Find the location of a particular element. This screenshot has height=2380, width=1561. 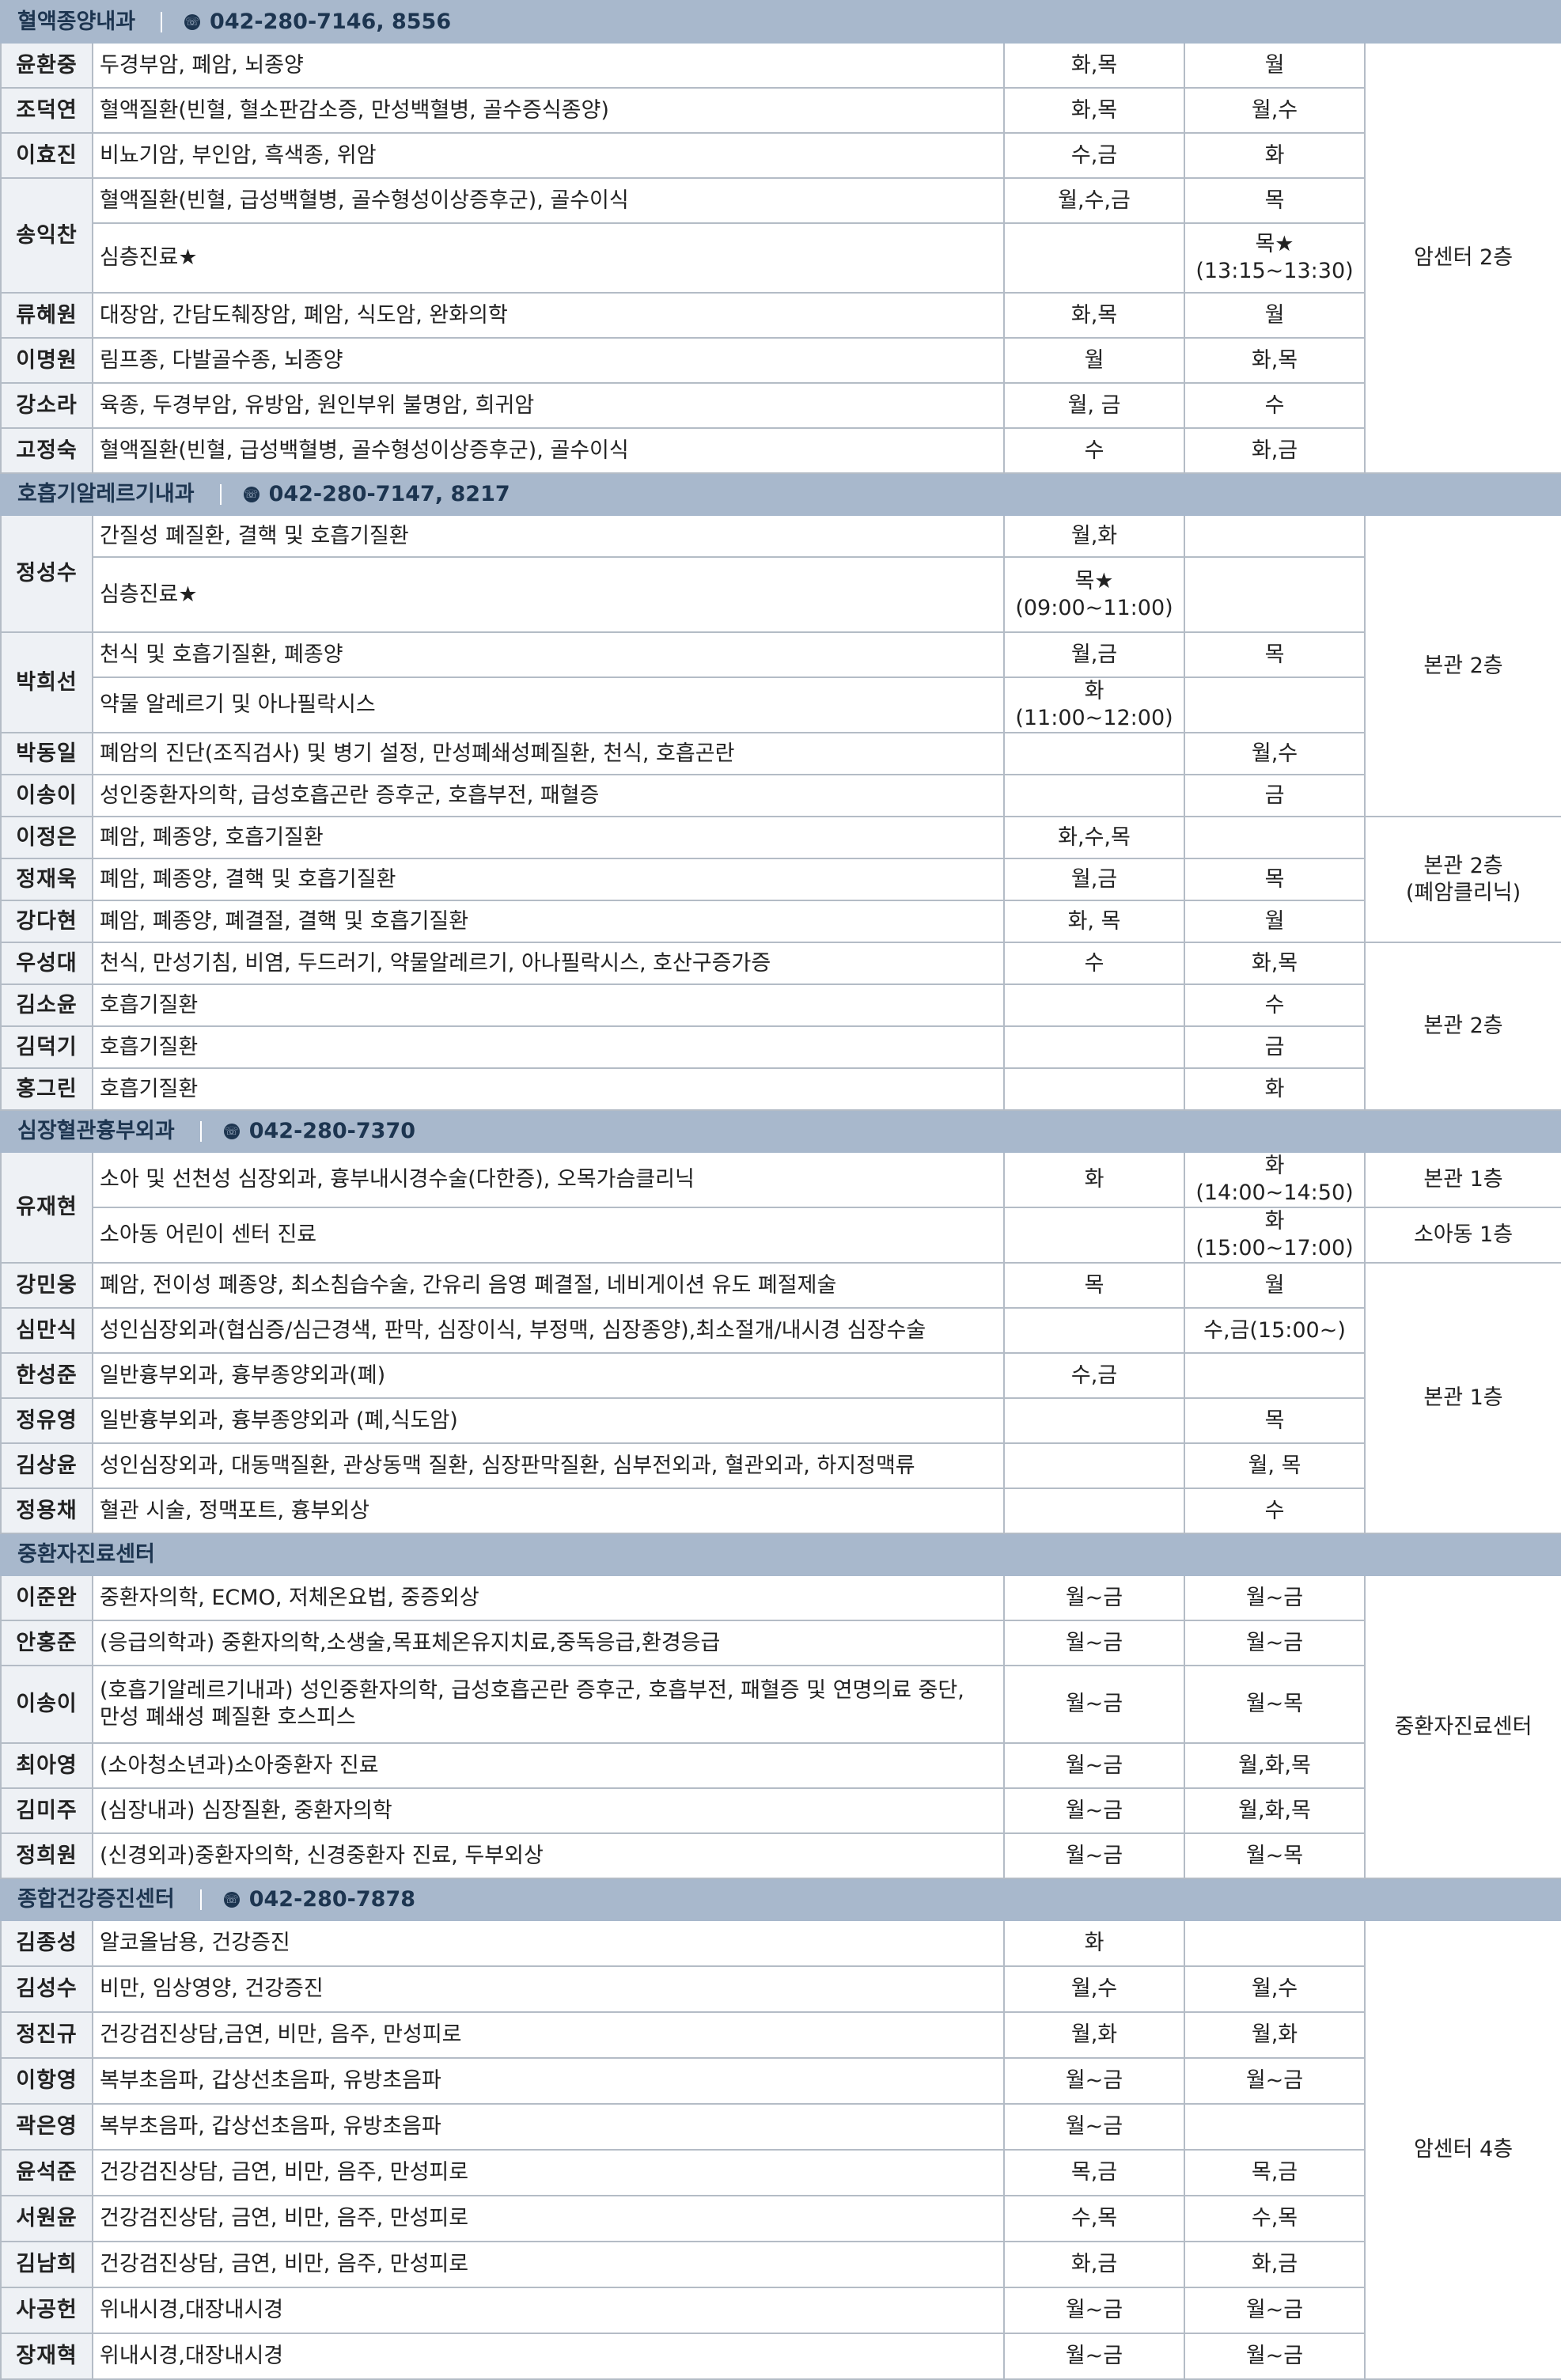

table-row: 윤석준 건강검진상담, 금연, 비만, 음주, 만성피로 목,금 목,금 is located at coordinates (780, 2172).